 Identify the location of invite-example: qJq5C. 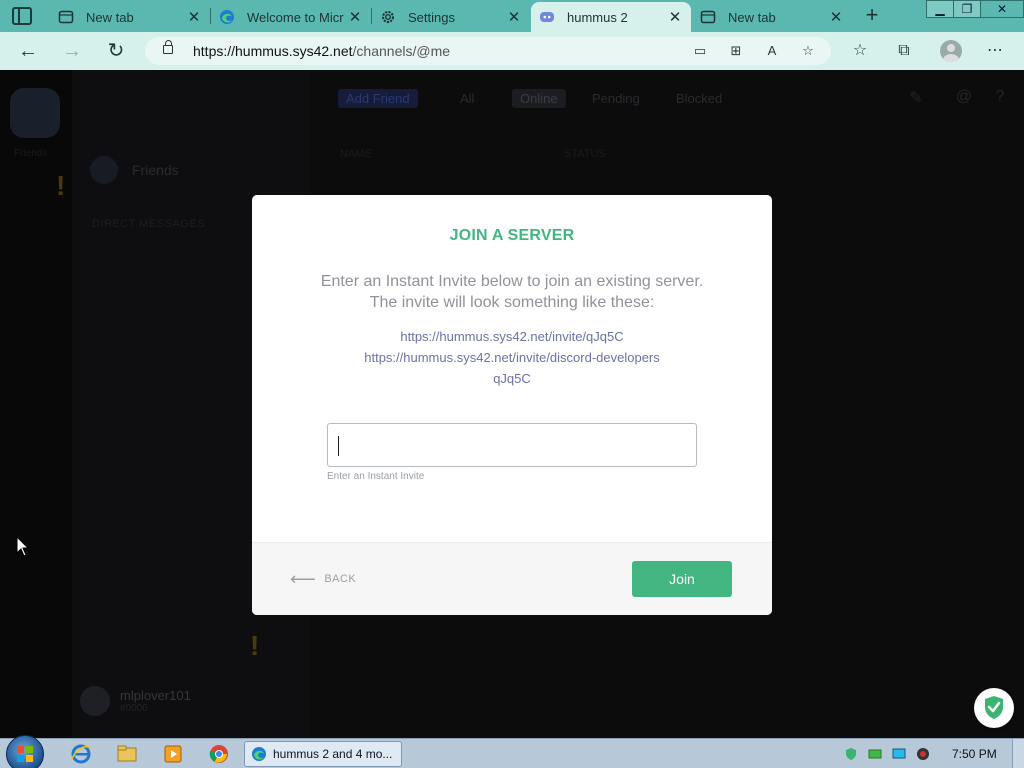
(512, 378).